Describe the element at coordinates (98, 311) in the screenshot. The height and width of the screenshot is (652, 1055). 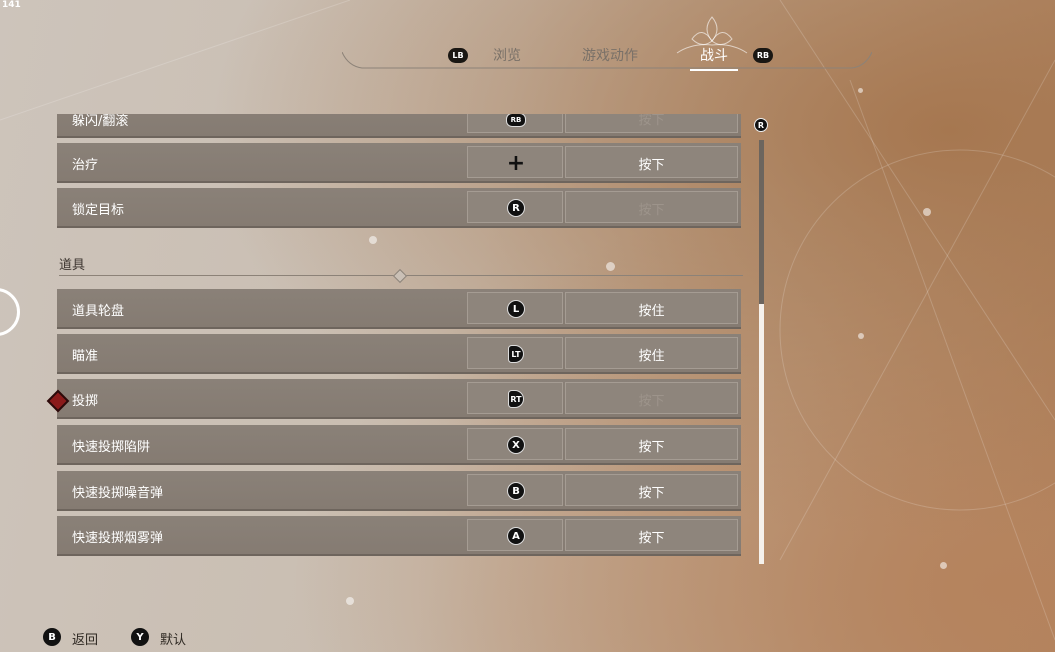
I see `row-label: 道具轮盘` at that location.